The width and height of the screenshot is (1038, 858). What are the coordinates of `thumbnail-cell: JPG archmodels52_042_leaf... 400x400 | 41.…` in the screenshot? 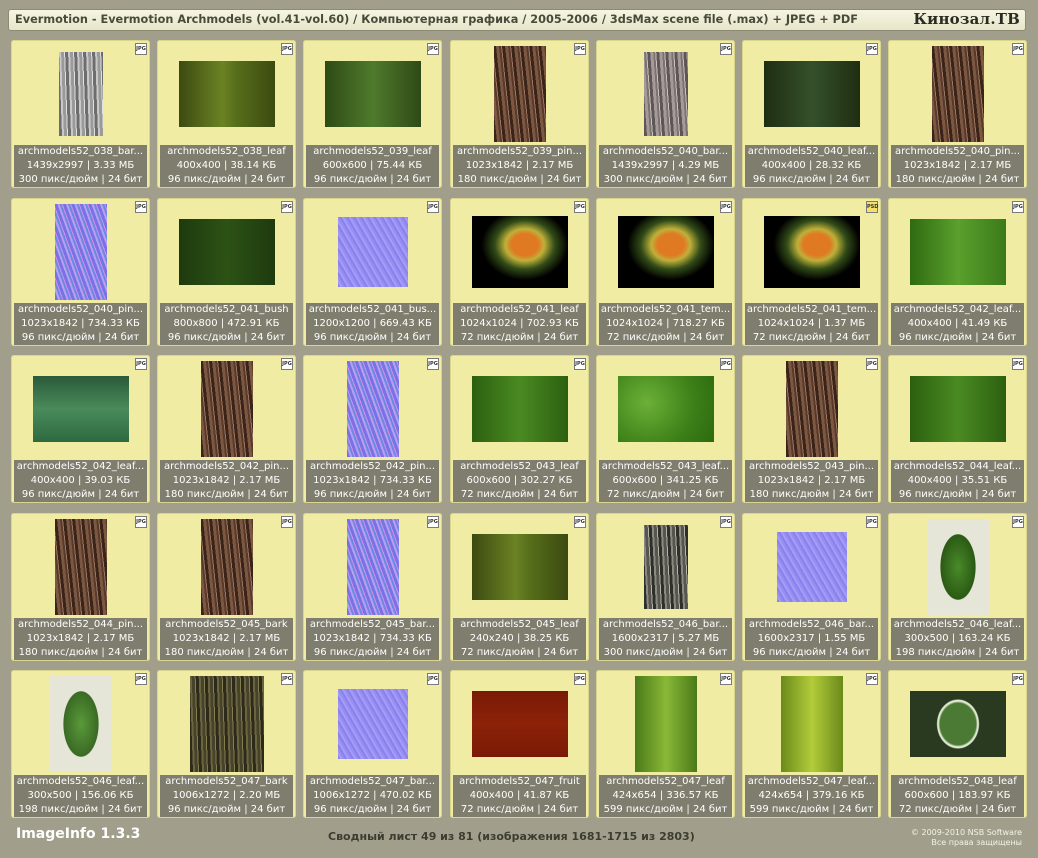 It's located at (957, 272).